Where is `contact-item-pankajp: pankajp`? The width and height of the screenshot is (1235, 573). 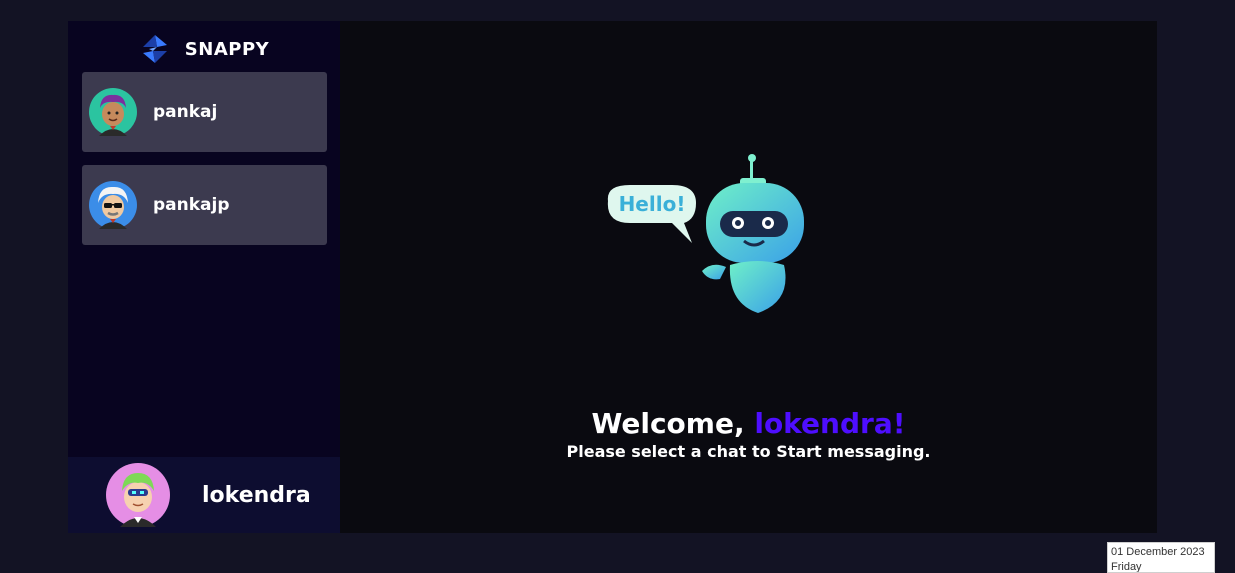
contact-item-pankajp: pankajp is located at coordinates (204, 205).